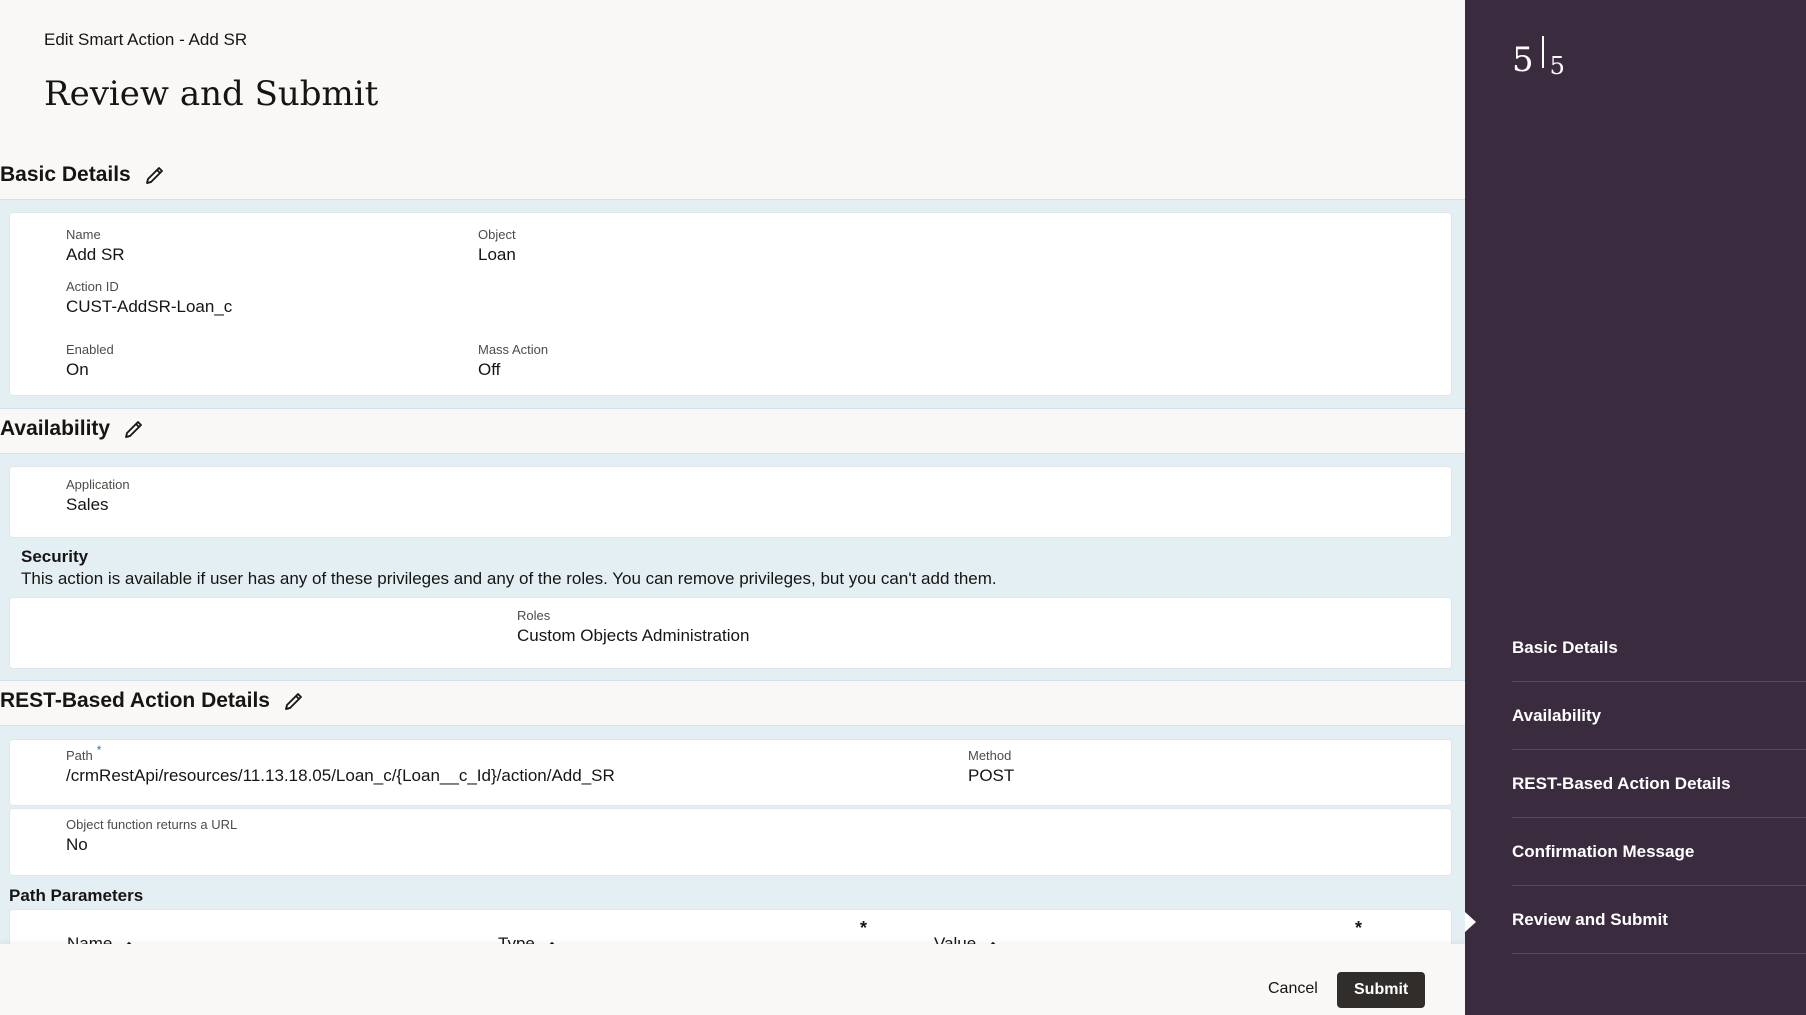 The width and height of the screenshot is (1806, 1015). What do you see at coordinates (65, 174) in the screenshot?
I see `basic-details-heading: Basic Details` at bounding box center [65, 174].